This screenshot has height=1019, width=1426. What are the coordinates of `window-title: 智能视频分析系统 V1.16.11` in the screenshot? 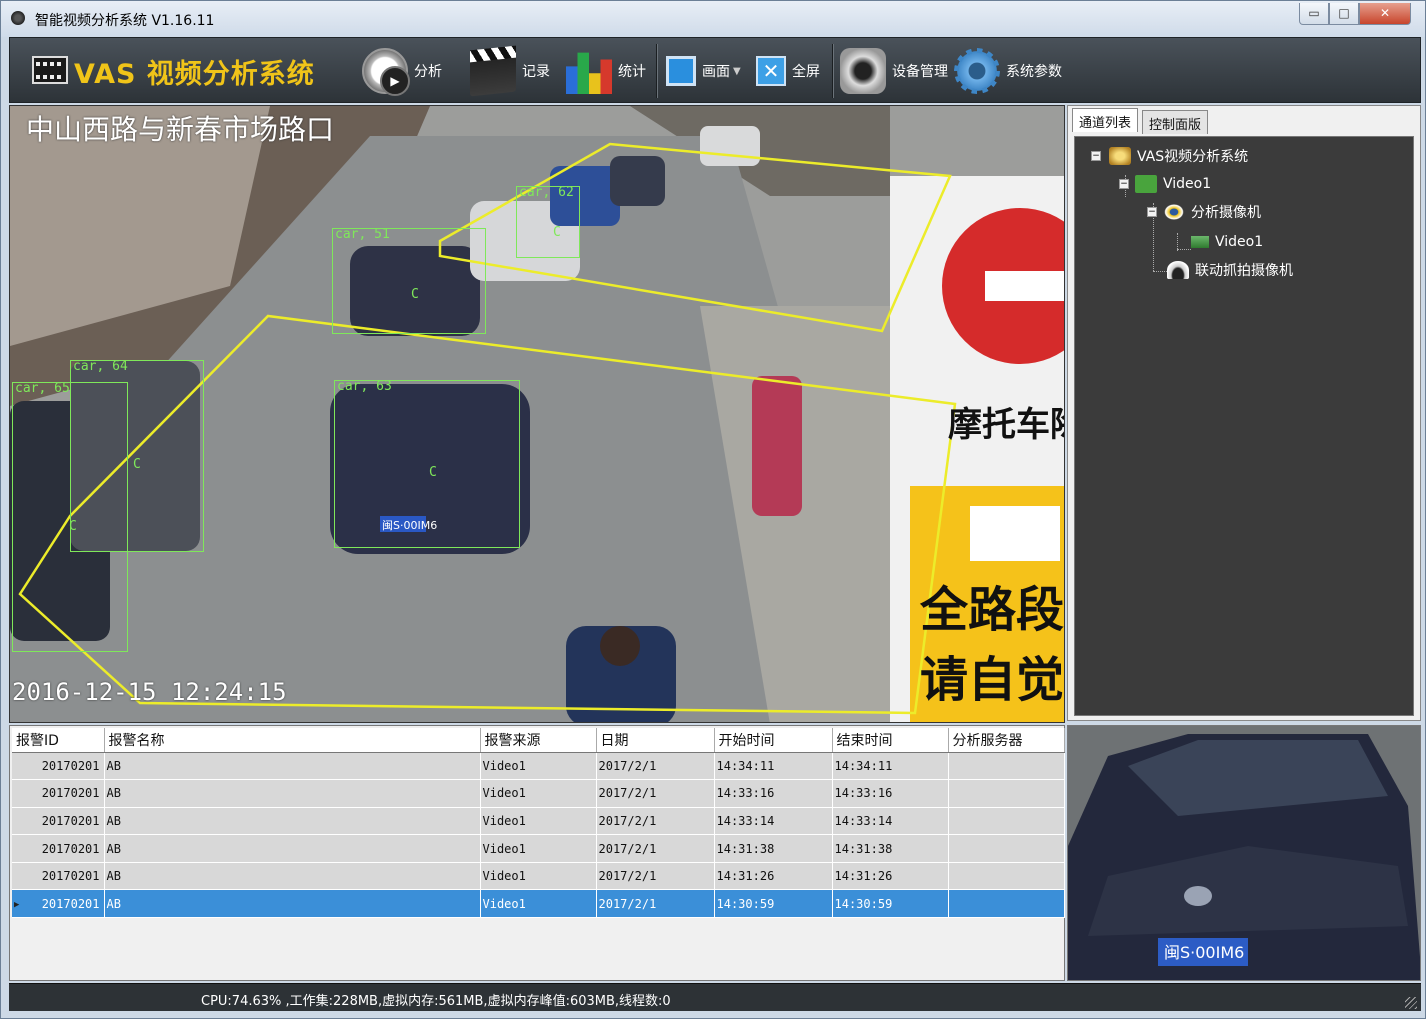 It's located at (125, 21).